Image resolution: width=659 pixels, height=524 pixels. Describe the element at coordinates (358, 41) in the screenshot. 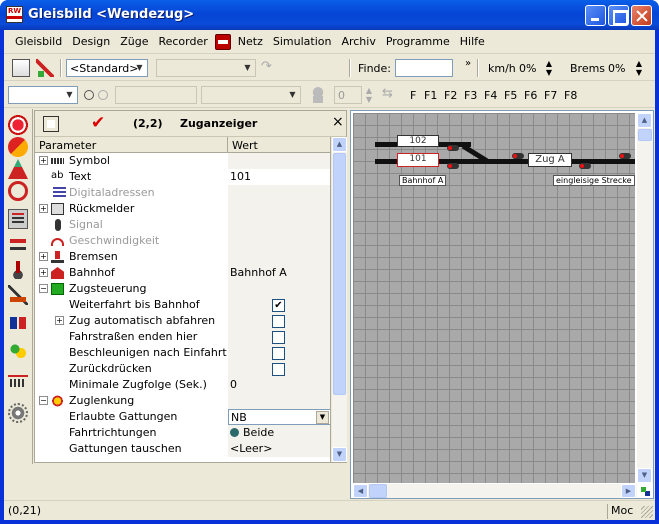

I see `menu-archiv: Archiv` at that location.